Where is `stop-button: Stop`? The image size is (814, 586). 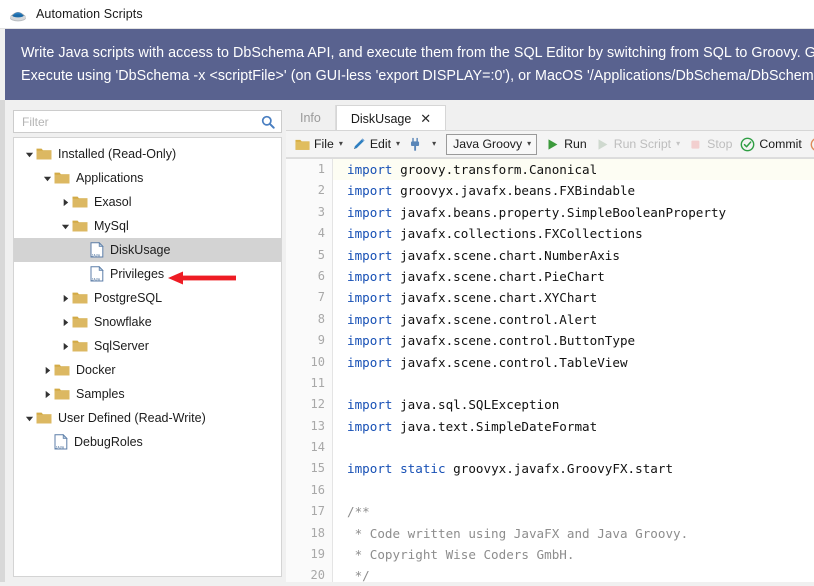
stop-button: Stop is located at coordinates (710, 144).